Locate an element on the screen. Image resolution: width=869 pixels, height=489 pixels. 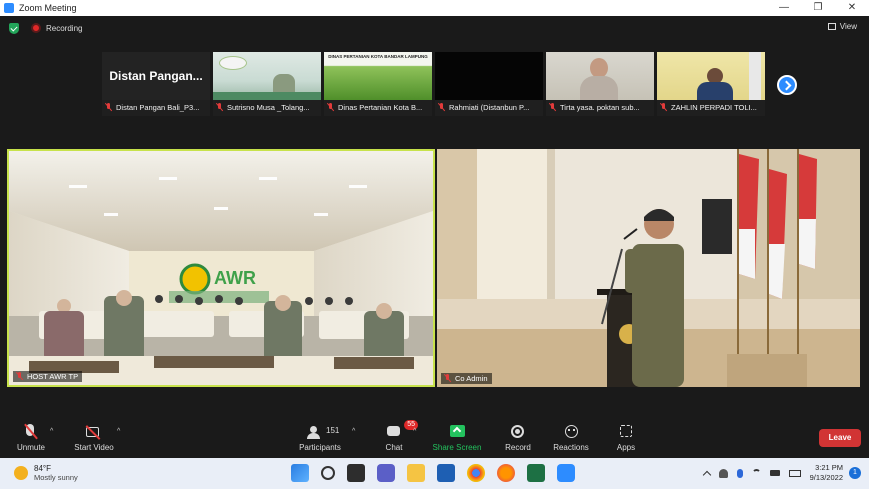
maximize-button: ❐ is located at coordinates (818, 8).